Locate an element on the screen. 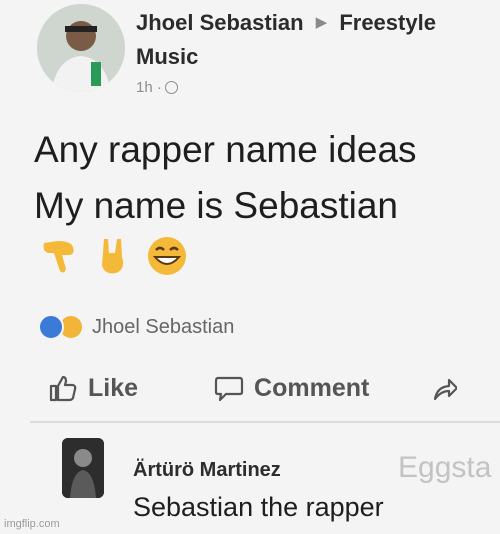 This screenshot has width=500, height=534. reaction-summary: Jhoel Sebastian is located at coordinates (136, 327).